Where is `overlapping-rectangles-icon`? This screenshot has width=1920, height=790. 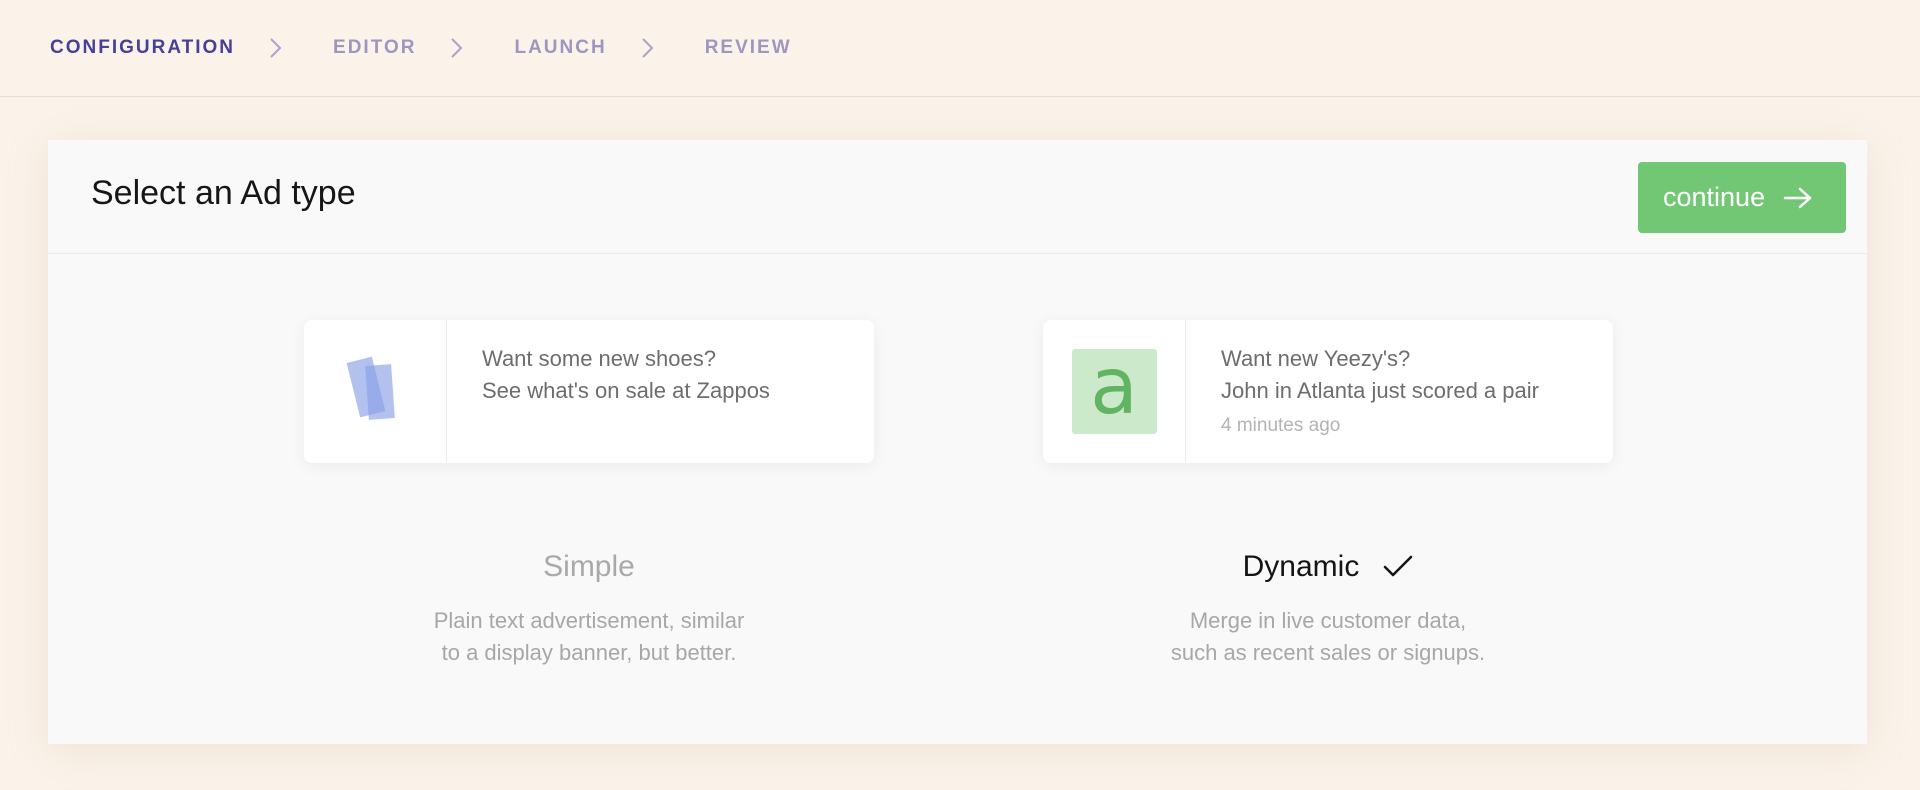
overlapping-rectangles-icon is located at coordinates (375, 391).